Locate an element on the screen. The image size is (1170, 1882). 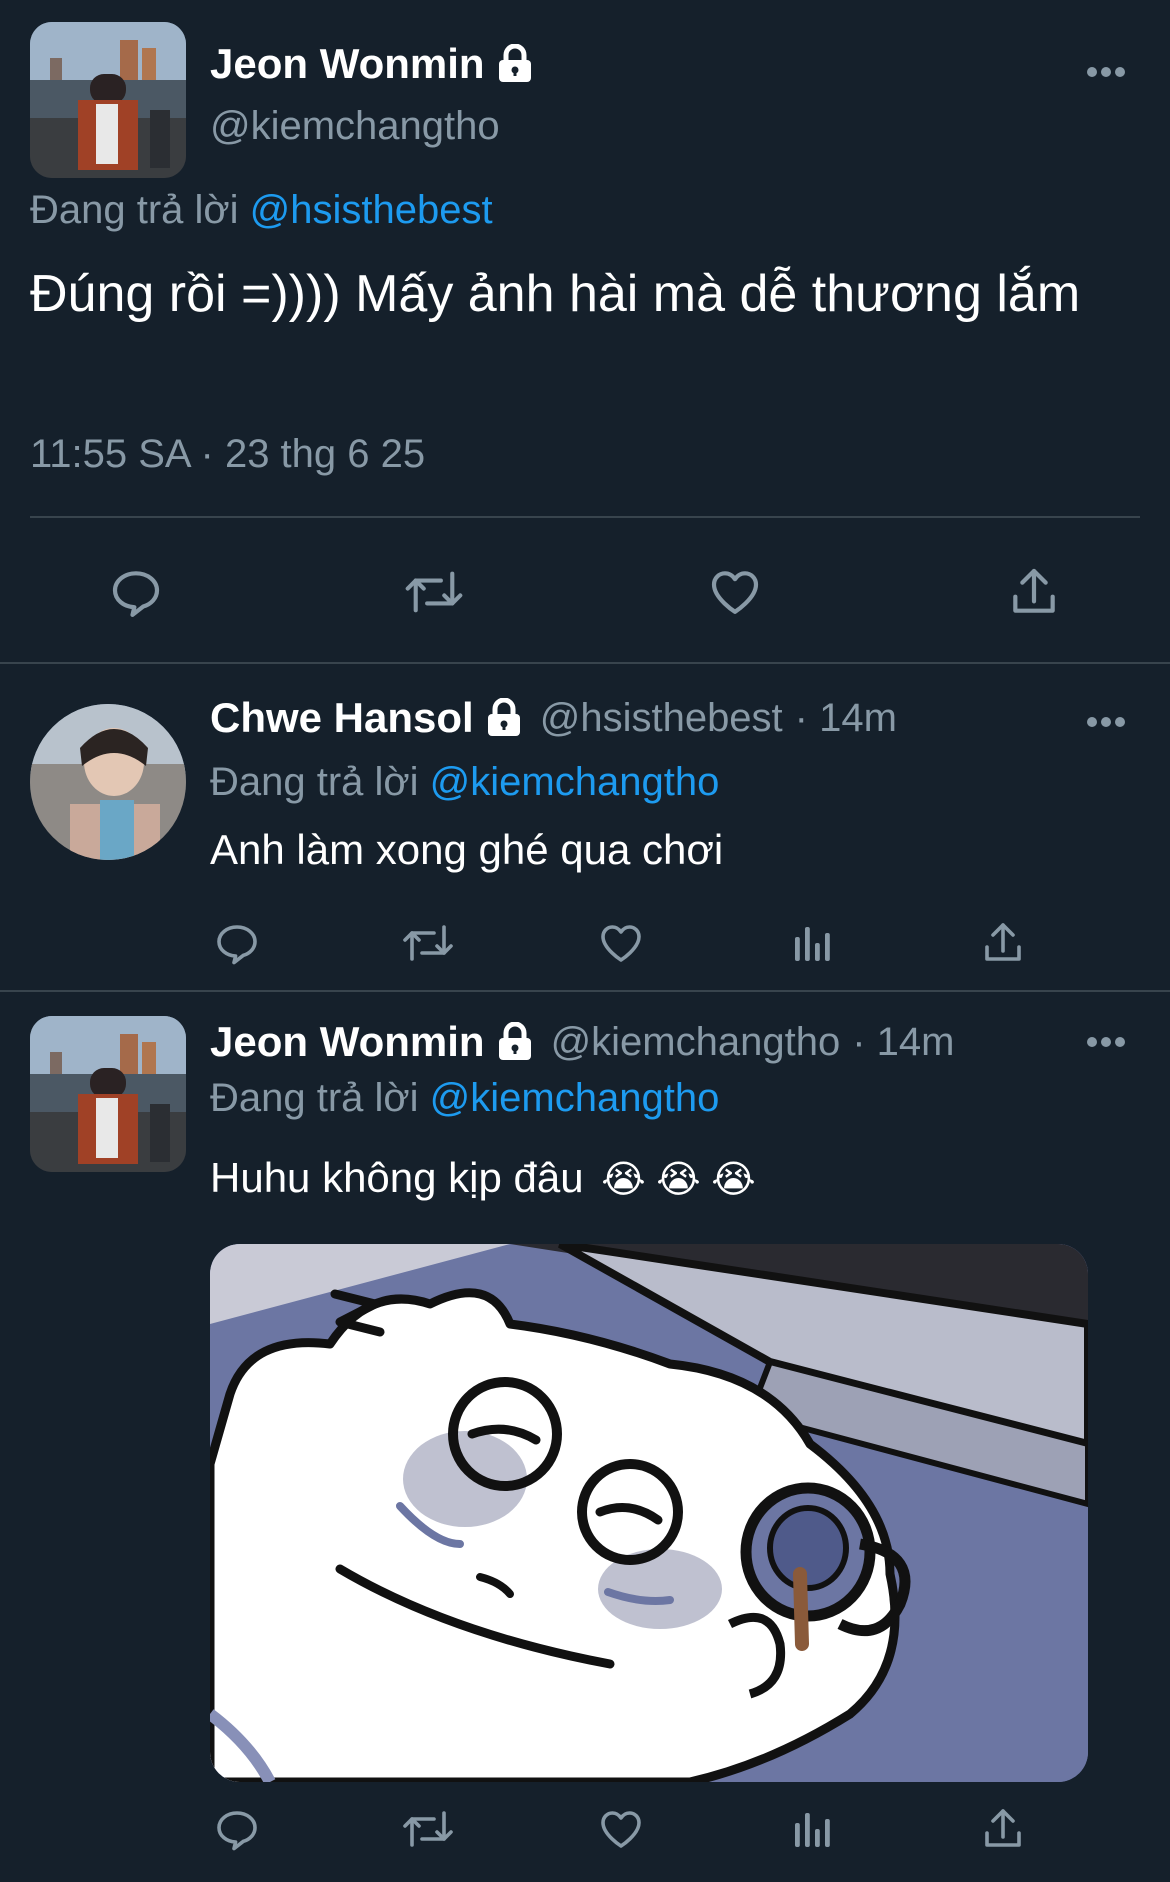
reply-context: Đang trả lời @hsisthebest is located at coordinates (261, 210).